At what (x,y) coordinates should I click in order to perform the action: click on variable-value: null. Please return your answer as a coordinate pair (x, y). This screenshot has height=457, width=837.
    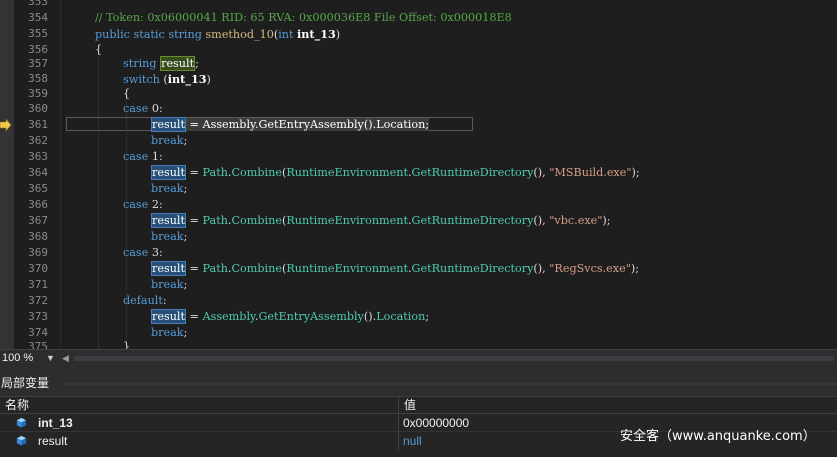
    Looking at the image, I should click on (412, 441).